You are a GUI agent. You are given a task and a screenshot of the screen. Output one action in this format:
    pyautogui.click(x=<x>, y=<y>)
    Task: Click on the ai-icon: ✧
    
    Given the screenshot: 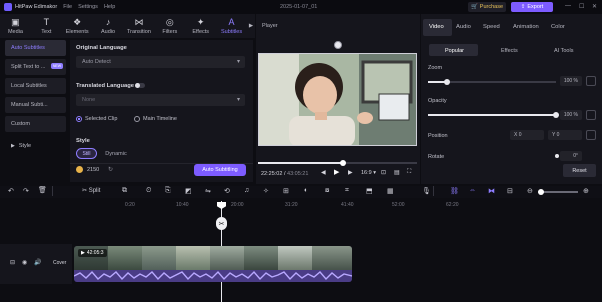 What is the action you would take?
    pyautogui.click(x=266, y=191)
    